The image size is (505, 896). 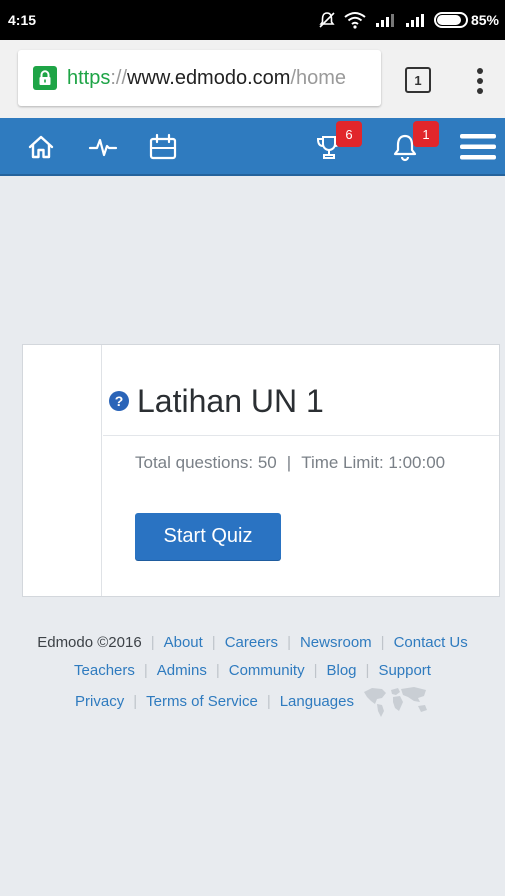 I want to click on nav-main-menu-button, so click(x=478, y=147).